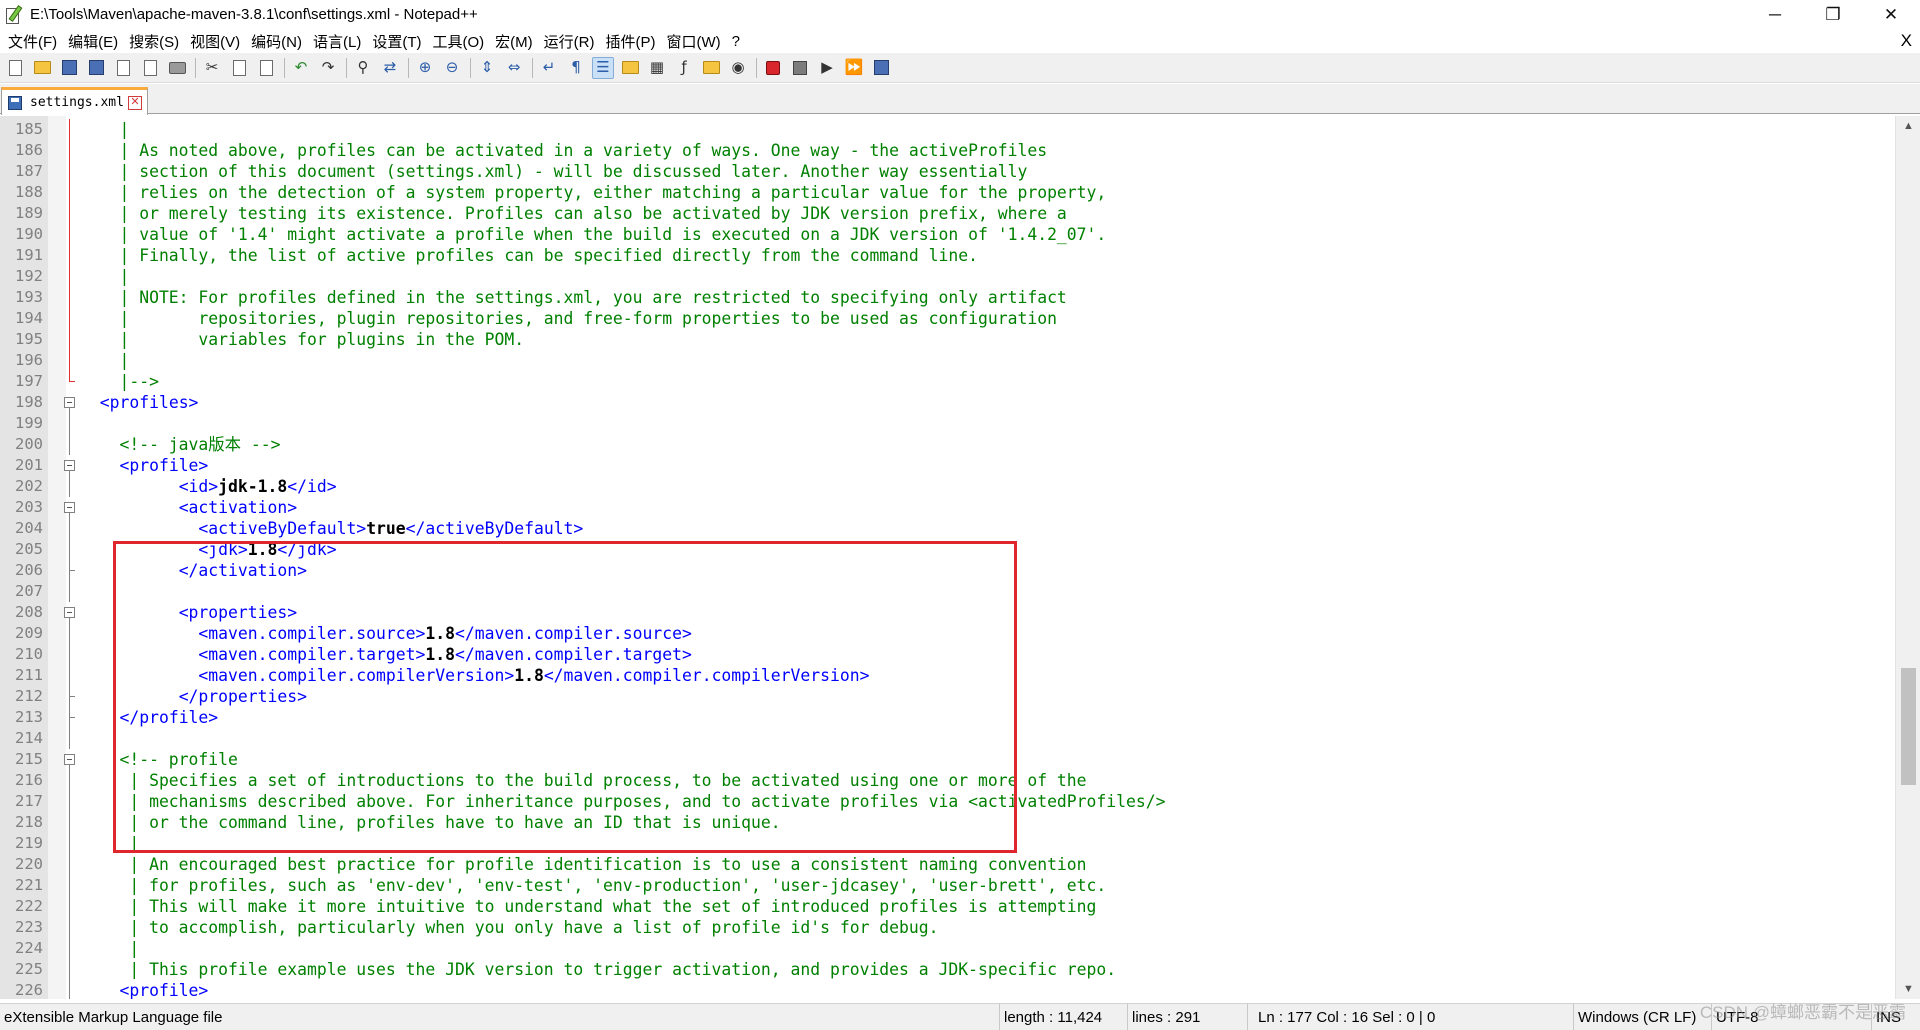 This screenshot has height=1030, width=1920. What do you see at coordinates (630, 68) in the screenshot?
I see `user-language-icon` at bounding box center [630, 68].